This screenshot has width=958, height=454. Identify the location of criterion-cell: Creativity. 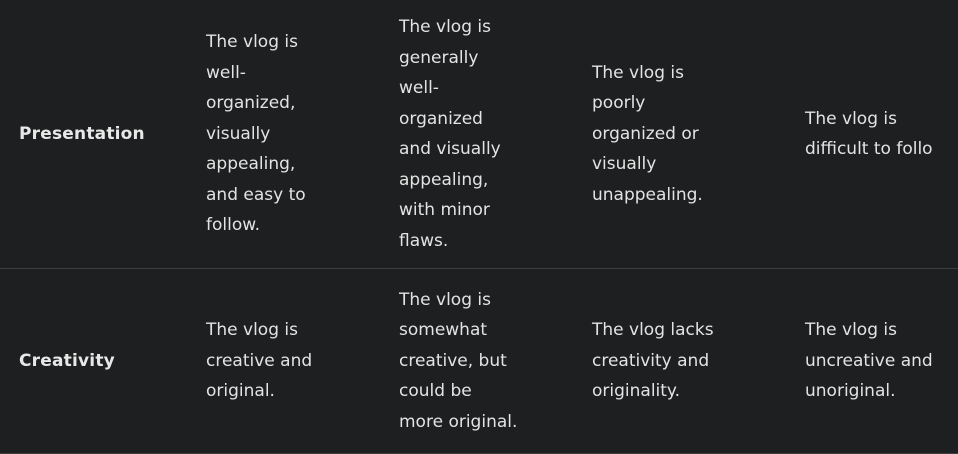
(104, 361).